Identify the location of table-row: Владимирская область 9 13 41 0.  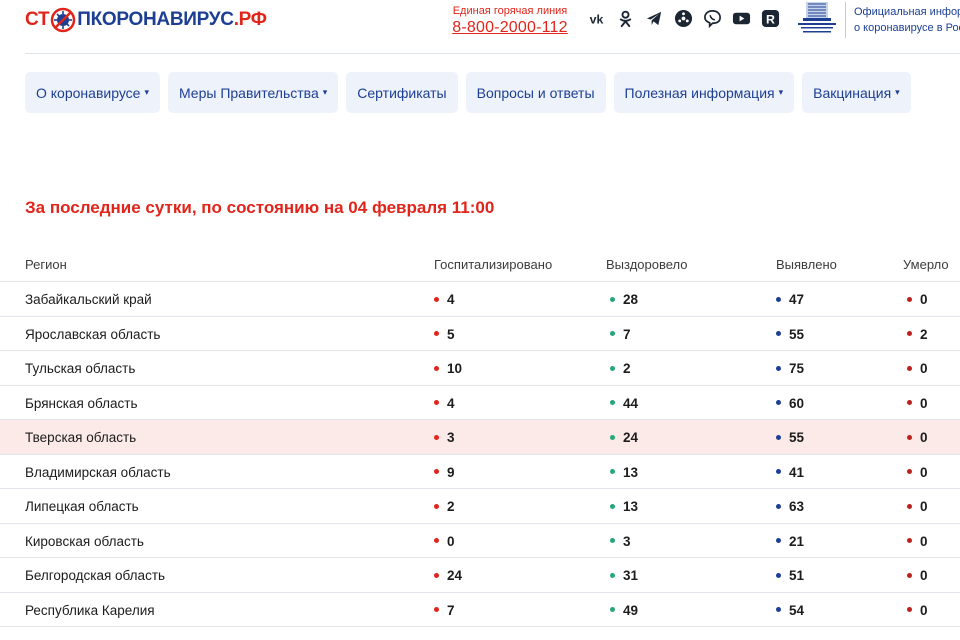
(480, 472).